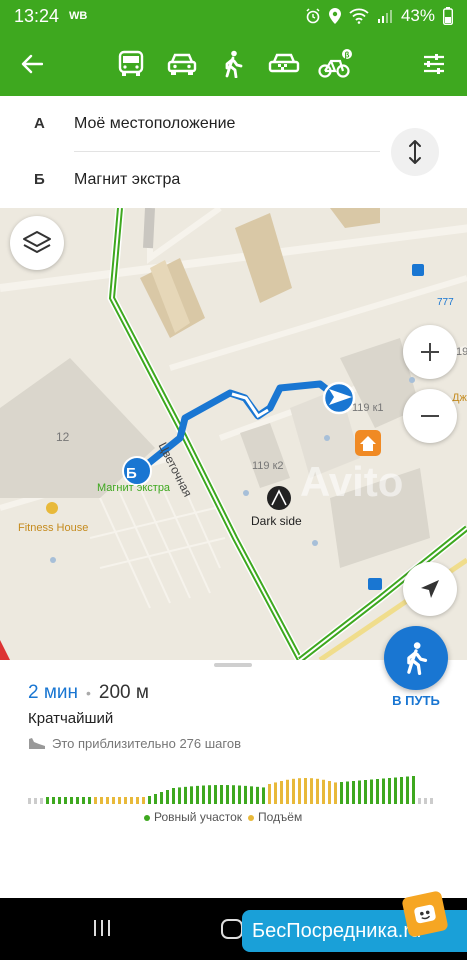 Image resolution: width=467 pixels, height=960 pixels. Describe the element at coordinates (359, 16) in the screenshot. I see `wifi-icon` at that location.